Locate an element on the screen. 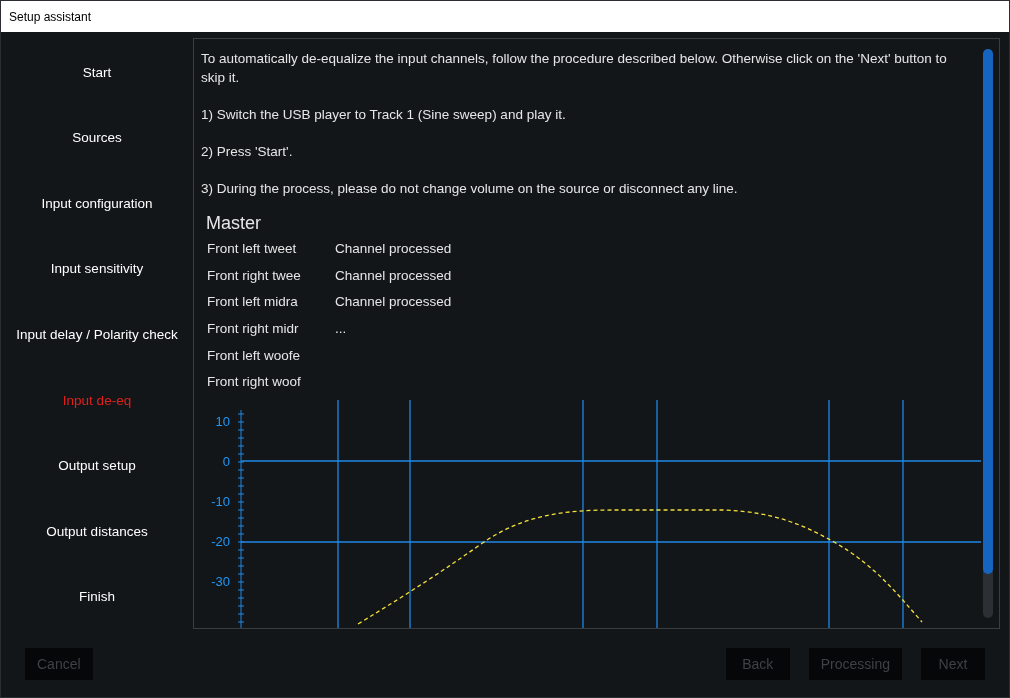 The width and height of the screenshot is (1010, 698). step-item: Finish is located at coordinates (97, 597).